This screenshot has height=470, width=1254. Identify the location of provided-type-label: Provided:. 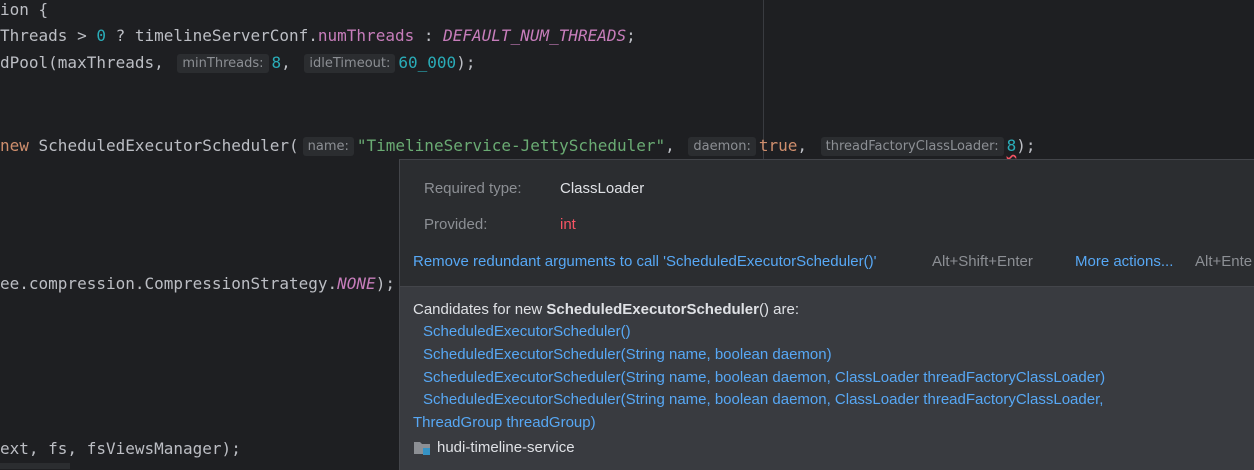
(456, 224).